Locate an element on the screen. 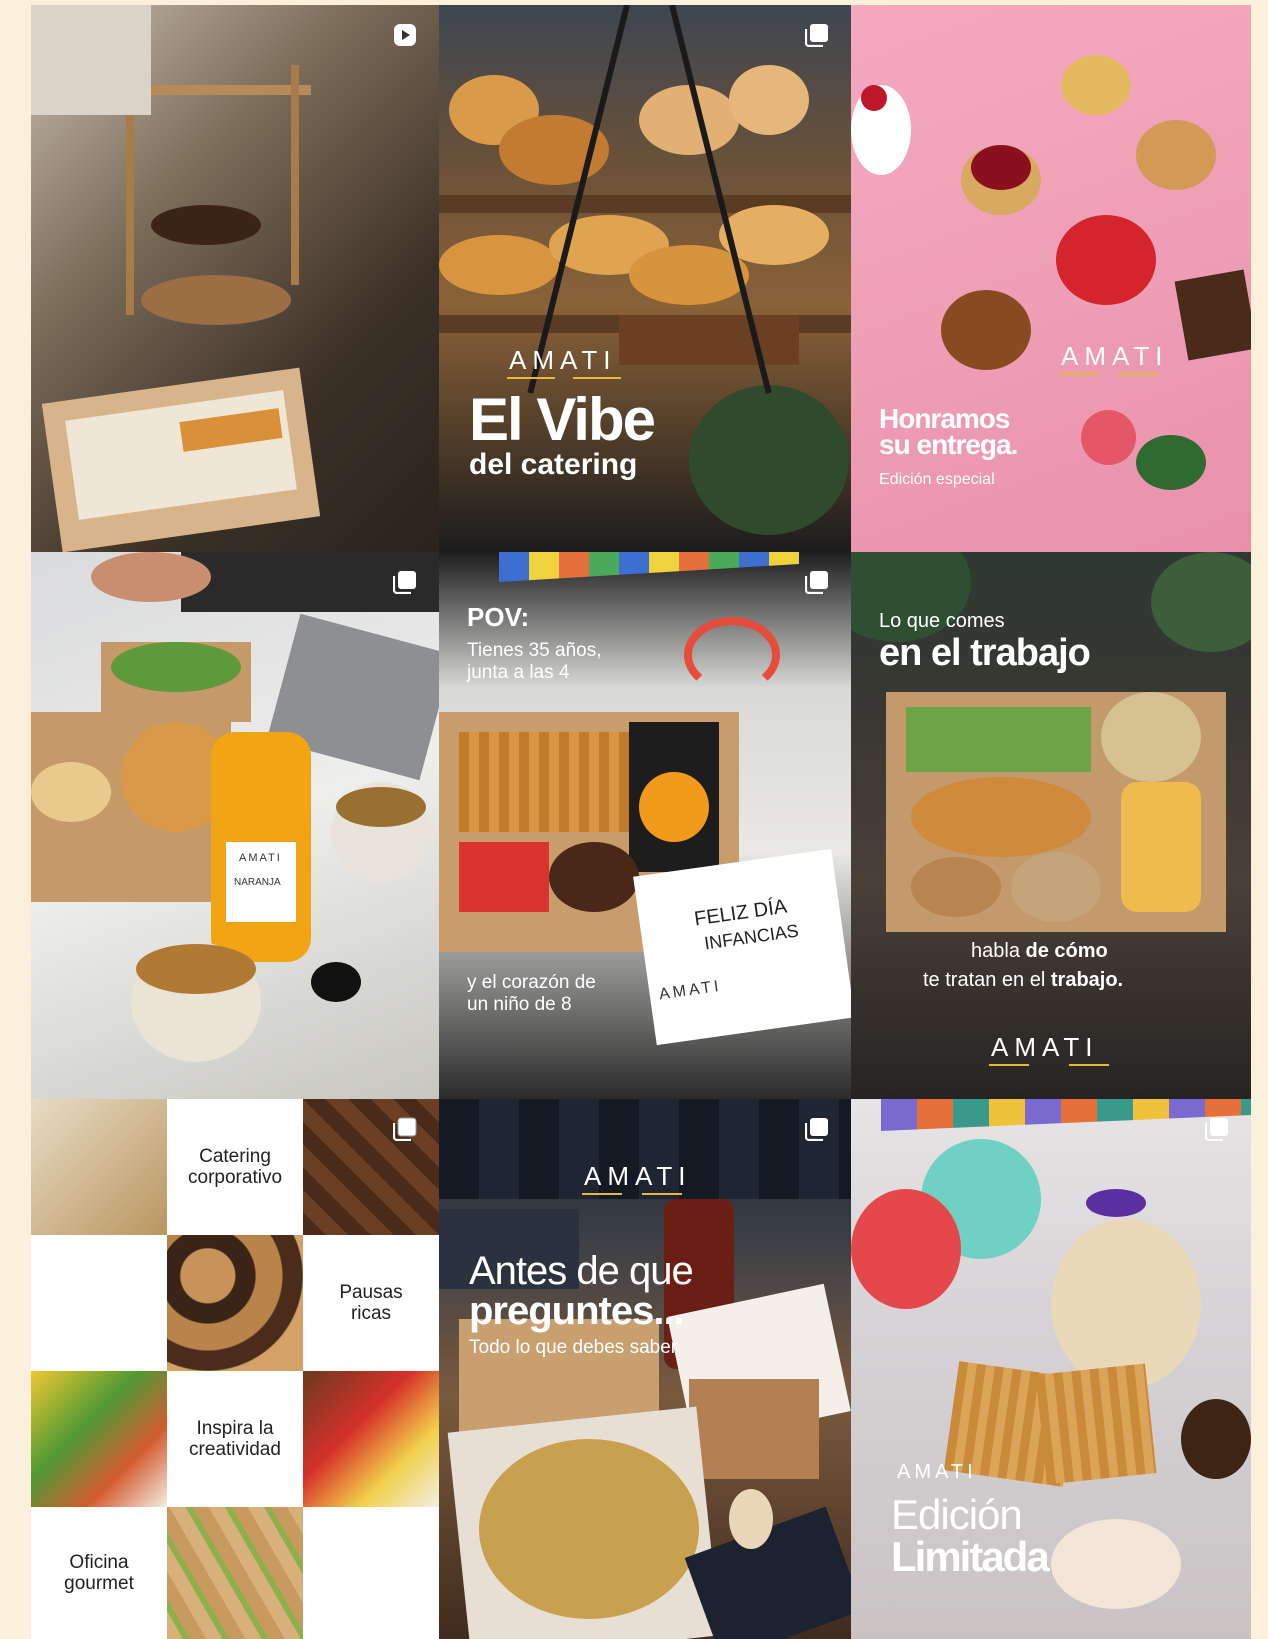 The height and width of the screenshot is (1639, 1268). window is located at coordinates (91, 60).